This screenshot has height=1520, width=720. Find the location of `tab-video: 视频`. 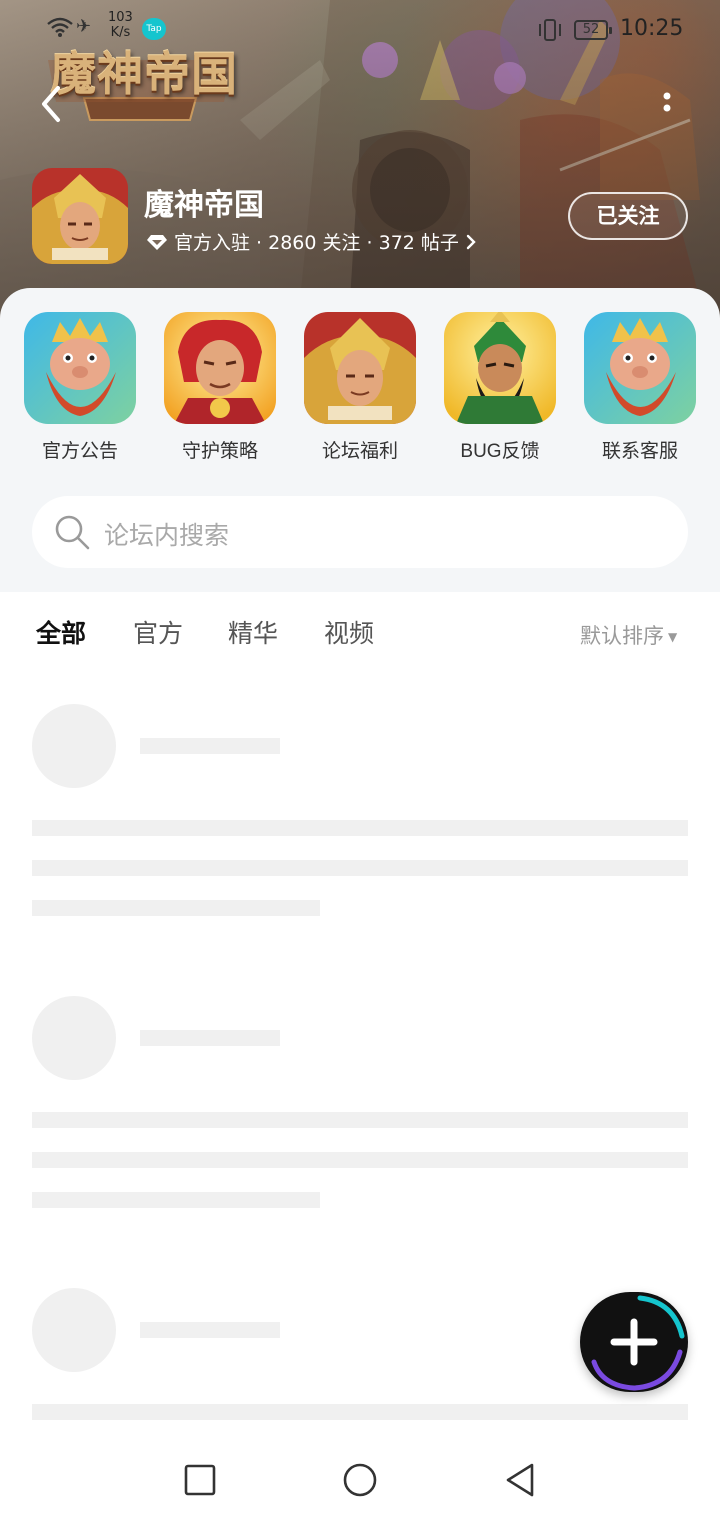

tab-video: 视频 is located at coordinates (349, 632).